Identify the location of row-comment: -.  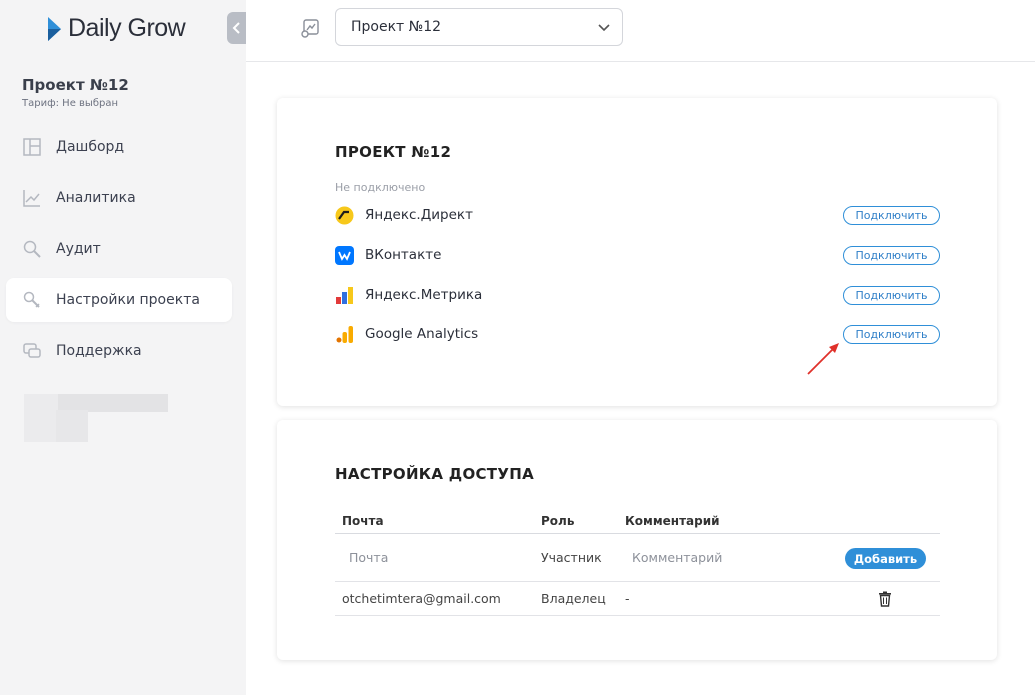
(627, 598).